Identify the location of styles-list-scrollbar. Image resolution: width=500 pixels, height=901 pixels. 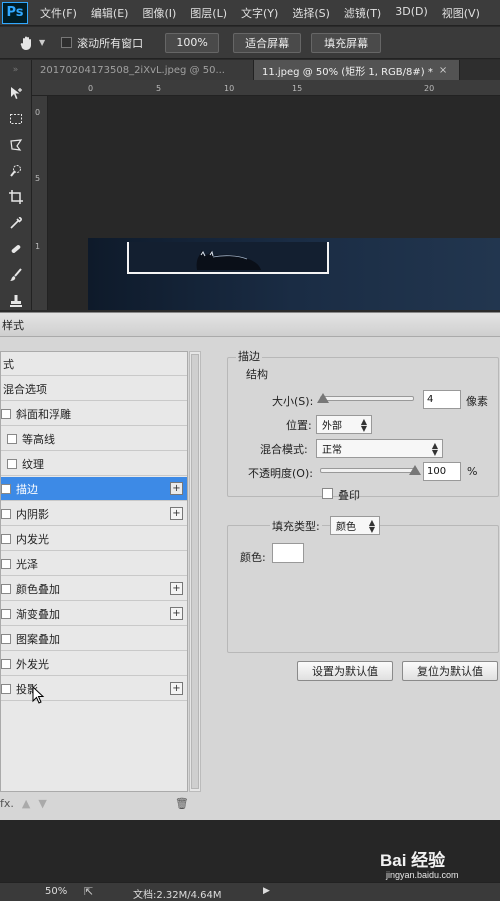
(195, 571).